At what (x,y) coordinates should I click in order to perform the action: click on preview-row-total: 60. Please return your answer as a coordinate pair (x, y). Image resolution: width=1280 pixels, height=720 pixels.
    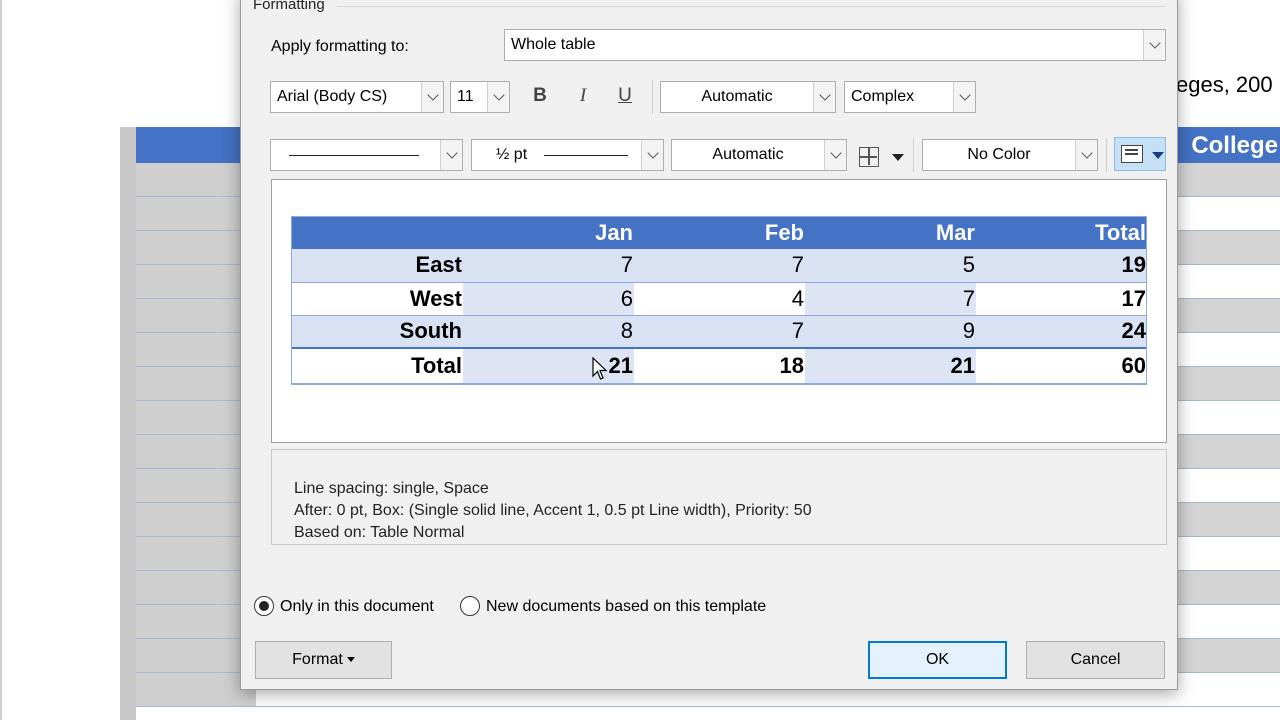
    Looking at the image, I should click on (1061, 365).